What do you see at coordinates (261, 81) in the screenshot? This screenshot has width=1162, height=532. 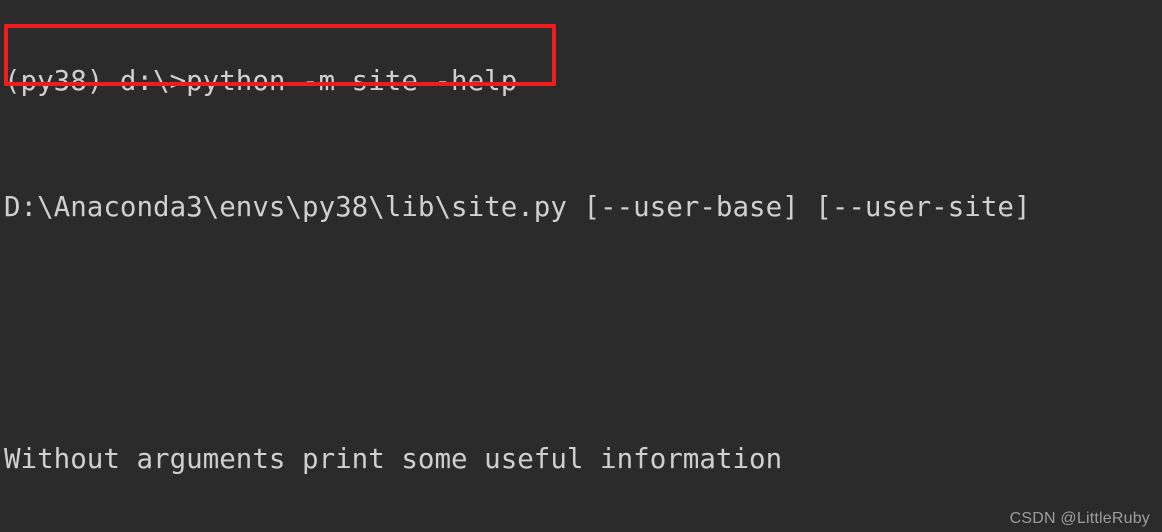 I see `terminal-line-prompt-command: (py38) d:\>python -m site -help` at bounding box center [261, 81].